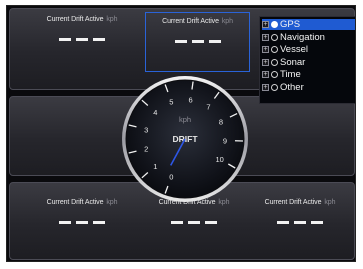  What do you see at coordinates (302, 37) in the screenshot?
I see `menu-item-label: Navigation` at bounding box center [302, 37].